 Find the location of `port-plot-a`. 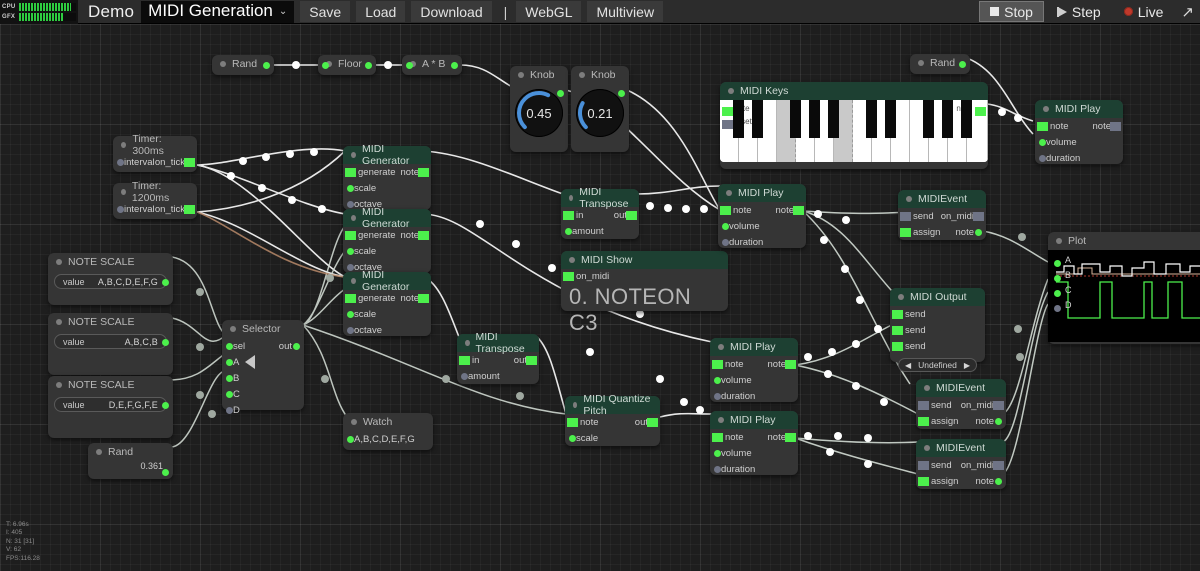

port-plot-a is located at coordinates (1057, 263).